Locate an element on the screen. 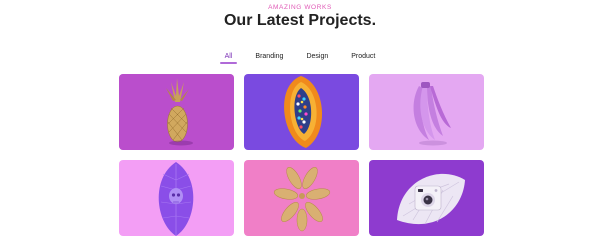 The height and width of the screenshot is (243, 600). bananas-image is located at coordinates (426, 112).